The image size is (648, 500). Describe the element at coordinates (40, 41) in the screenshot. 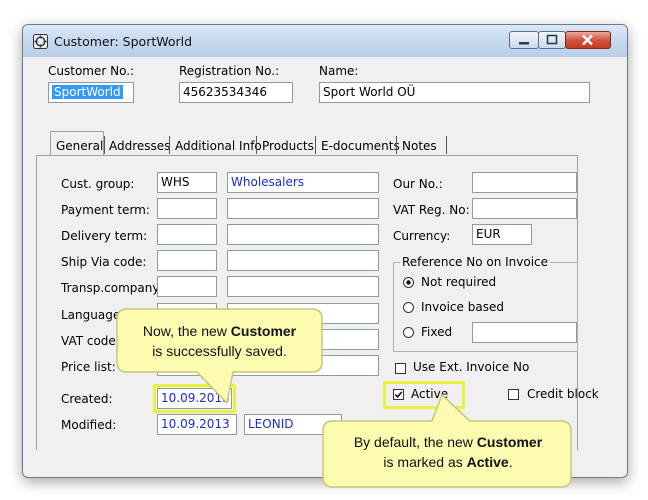

I see `customer-icon` at that location.